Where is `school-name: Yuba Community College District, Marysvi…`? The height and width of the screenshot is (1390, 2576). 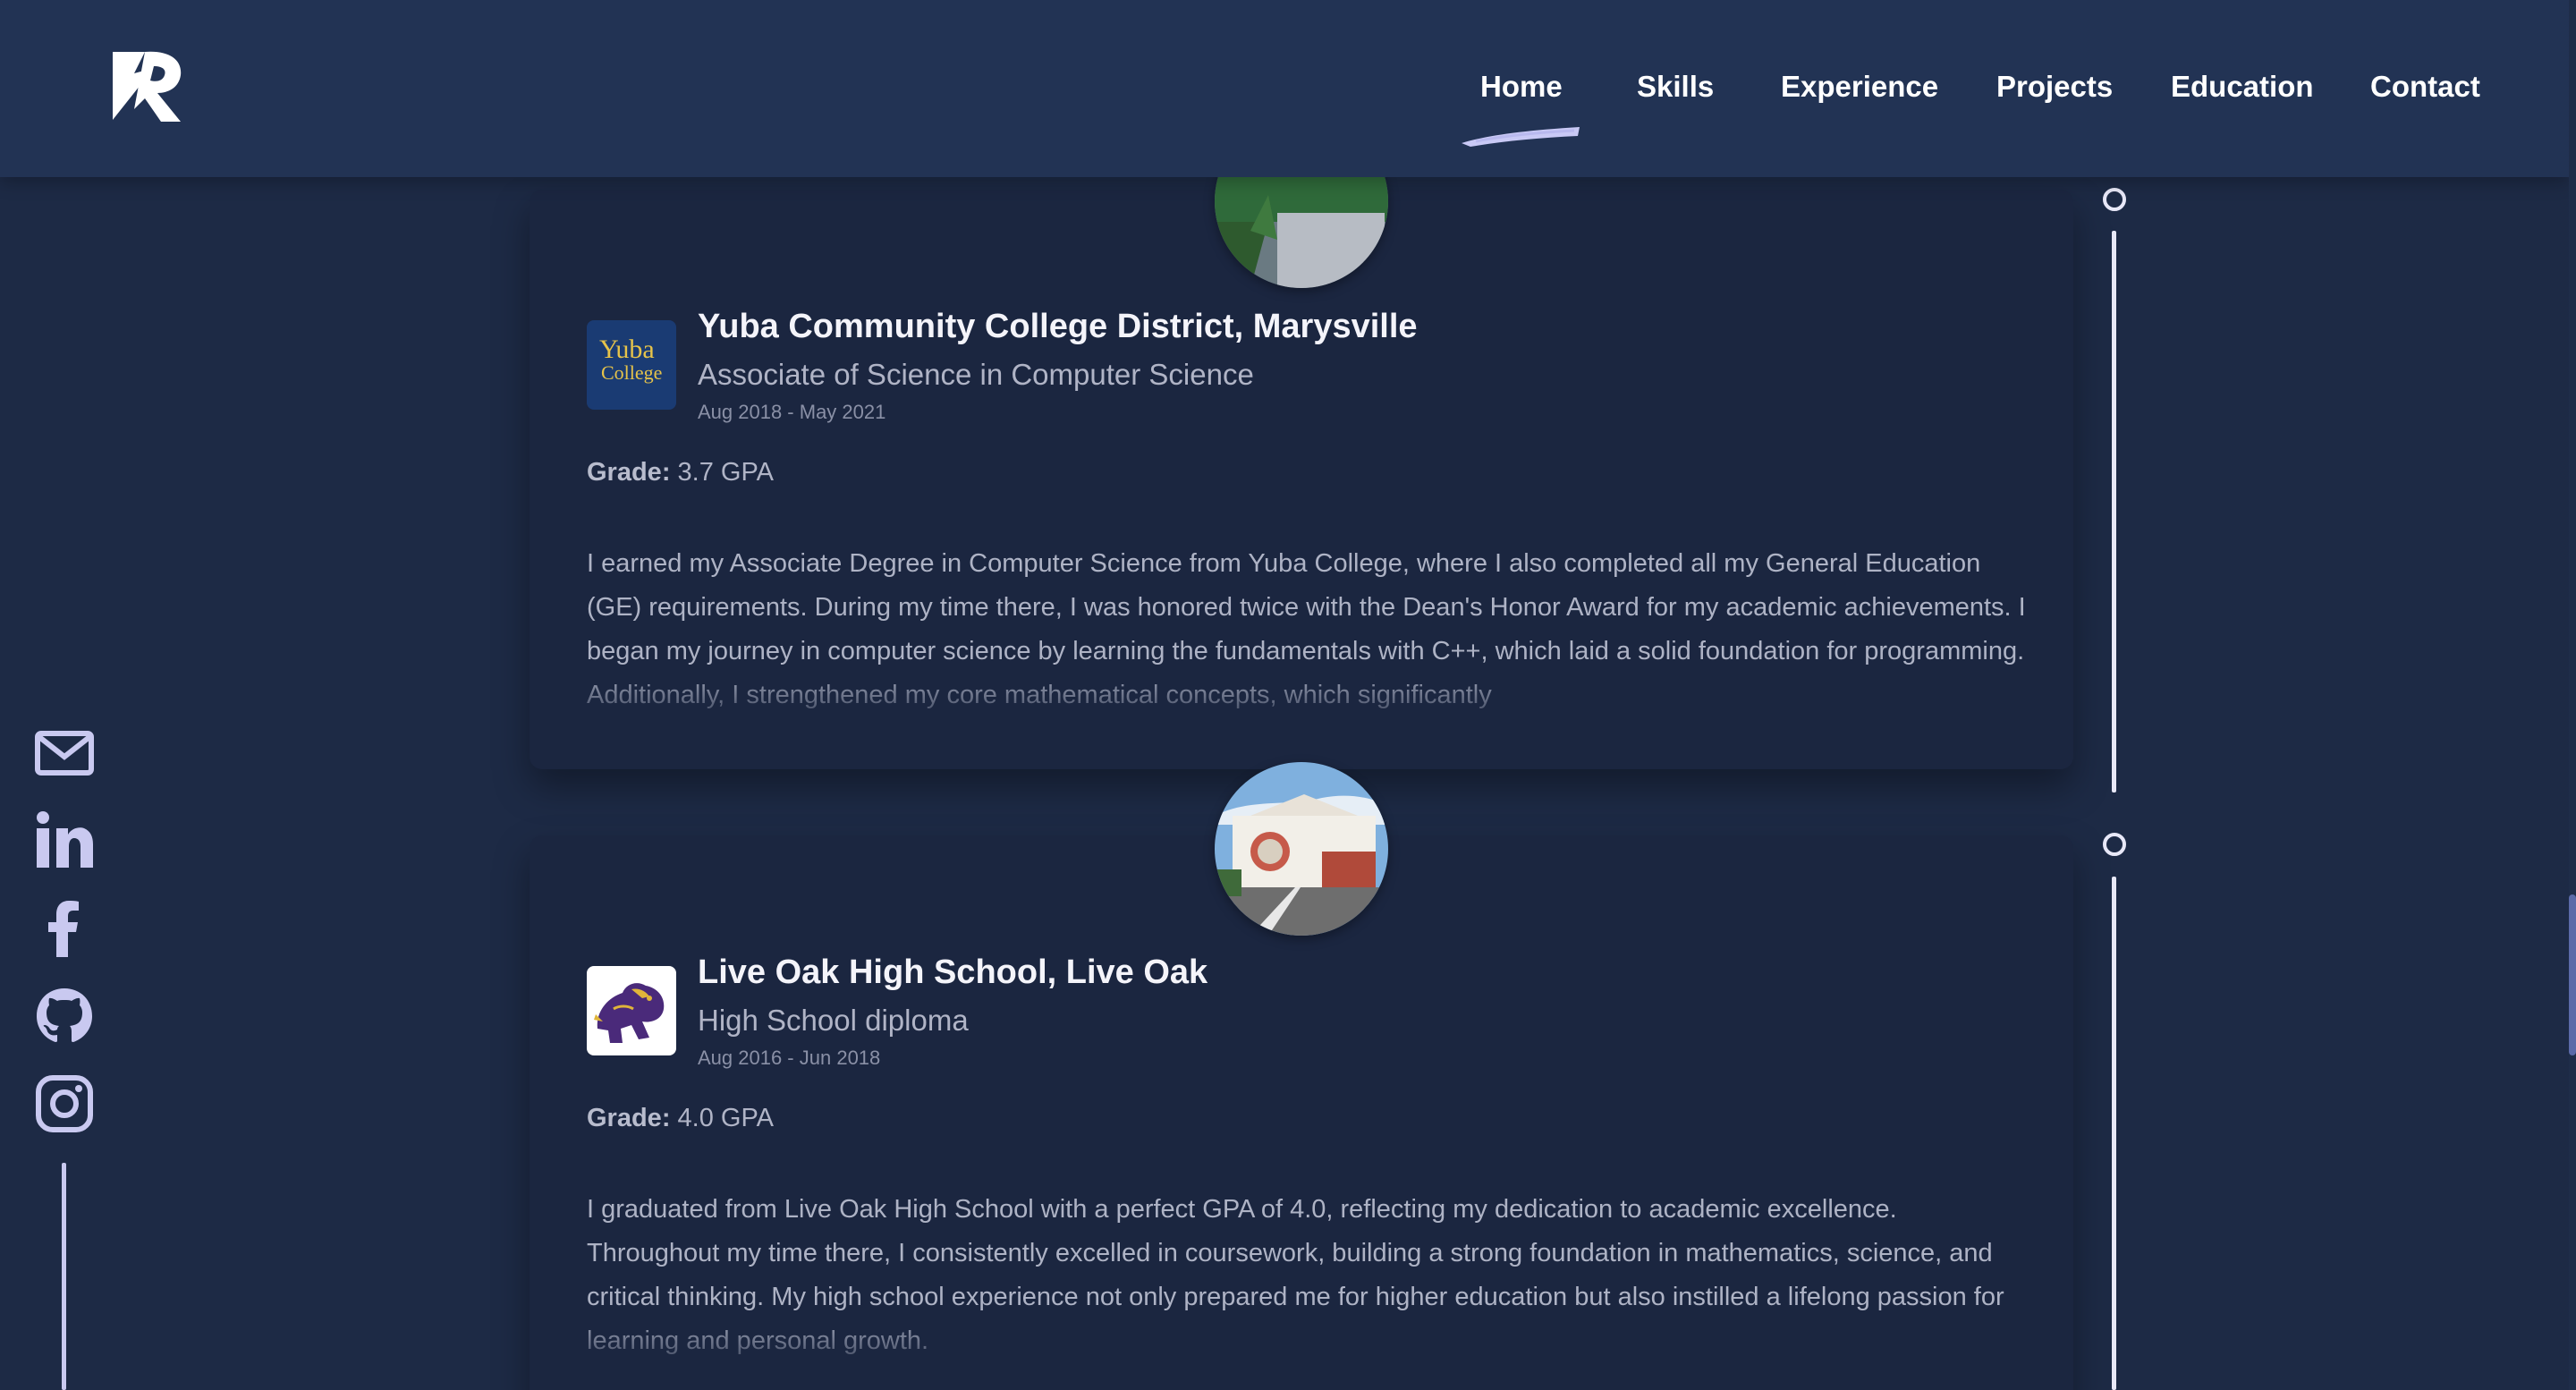 school-name: Yuba Community College District, Marysvi… is located at coordinates (1058, 326).